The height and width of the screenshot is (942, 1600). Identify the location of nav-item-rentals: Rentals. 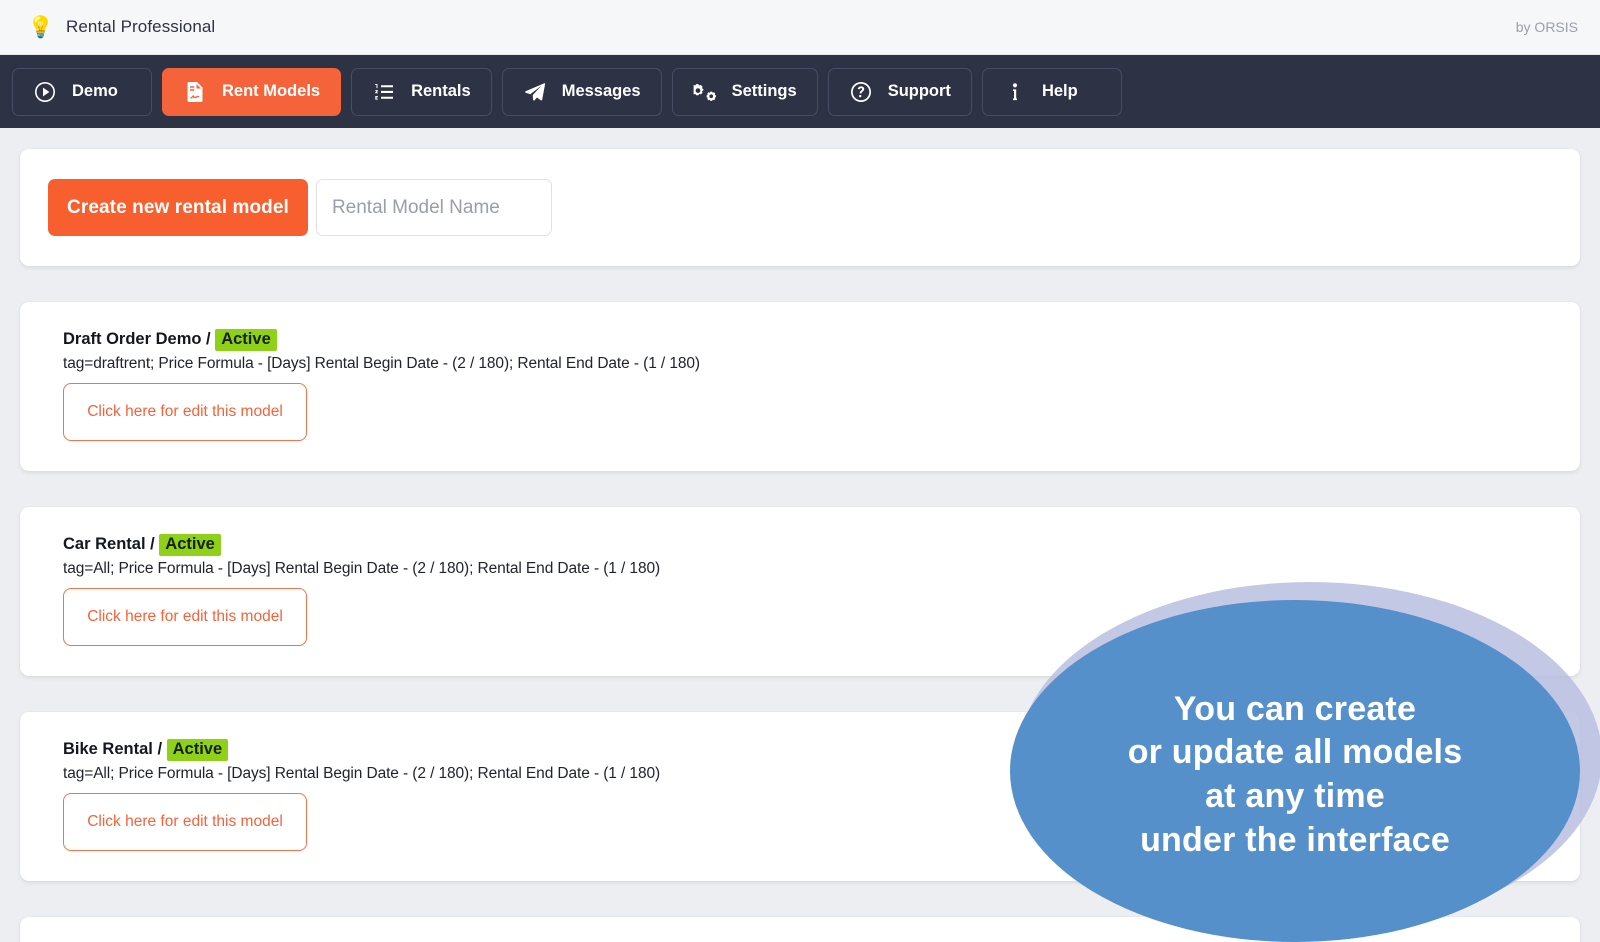
(421, 91).